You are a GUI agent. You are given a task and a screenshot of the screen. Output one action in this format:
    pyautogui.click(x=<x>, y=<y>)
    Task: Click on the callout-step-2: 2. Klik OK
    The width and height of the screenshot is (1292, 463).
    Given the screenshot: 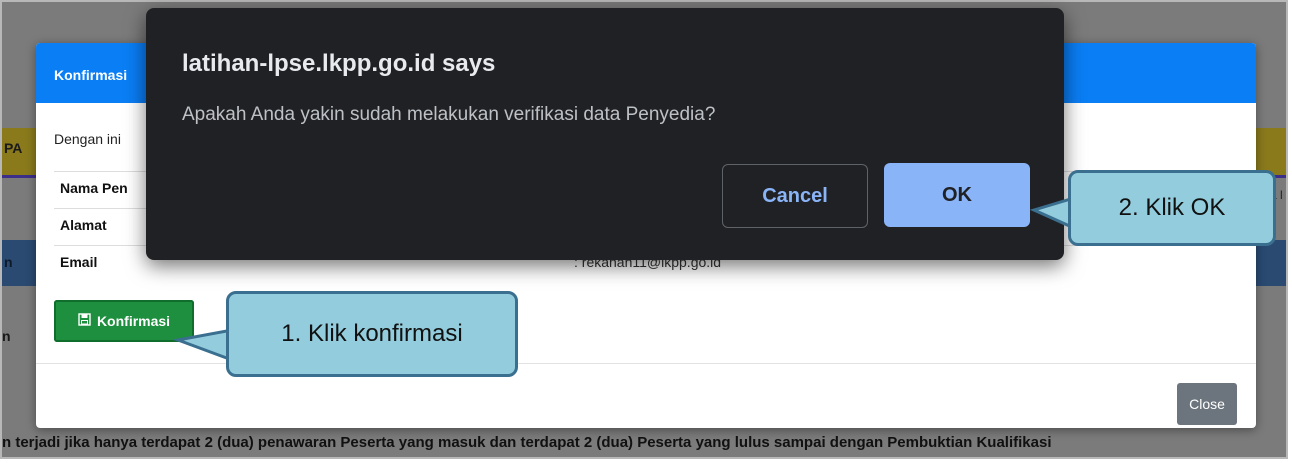 What is the action you would take?
    pyautogui.click(x=1172, y=208)
    